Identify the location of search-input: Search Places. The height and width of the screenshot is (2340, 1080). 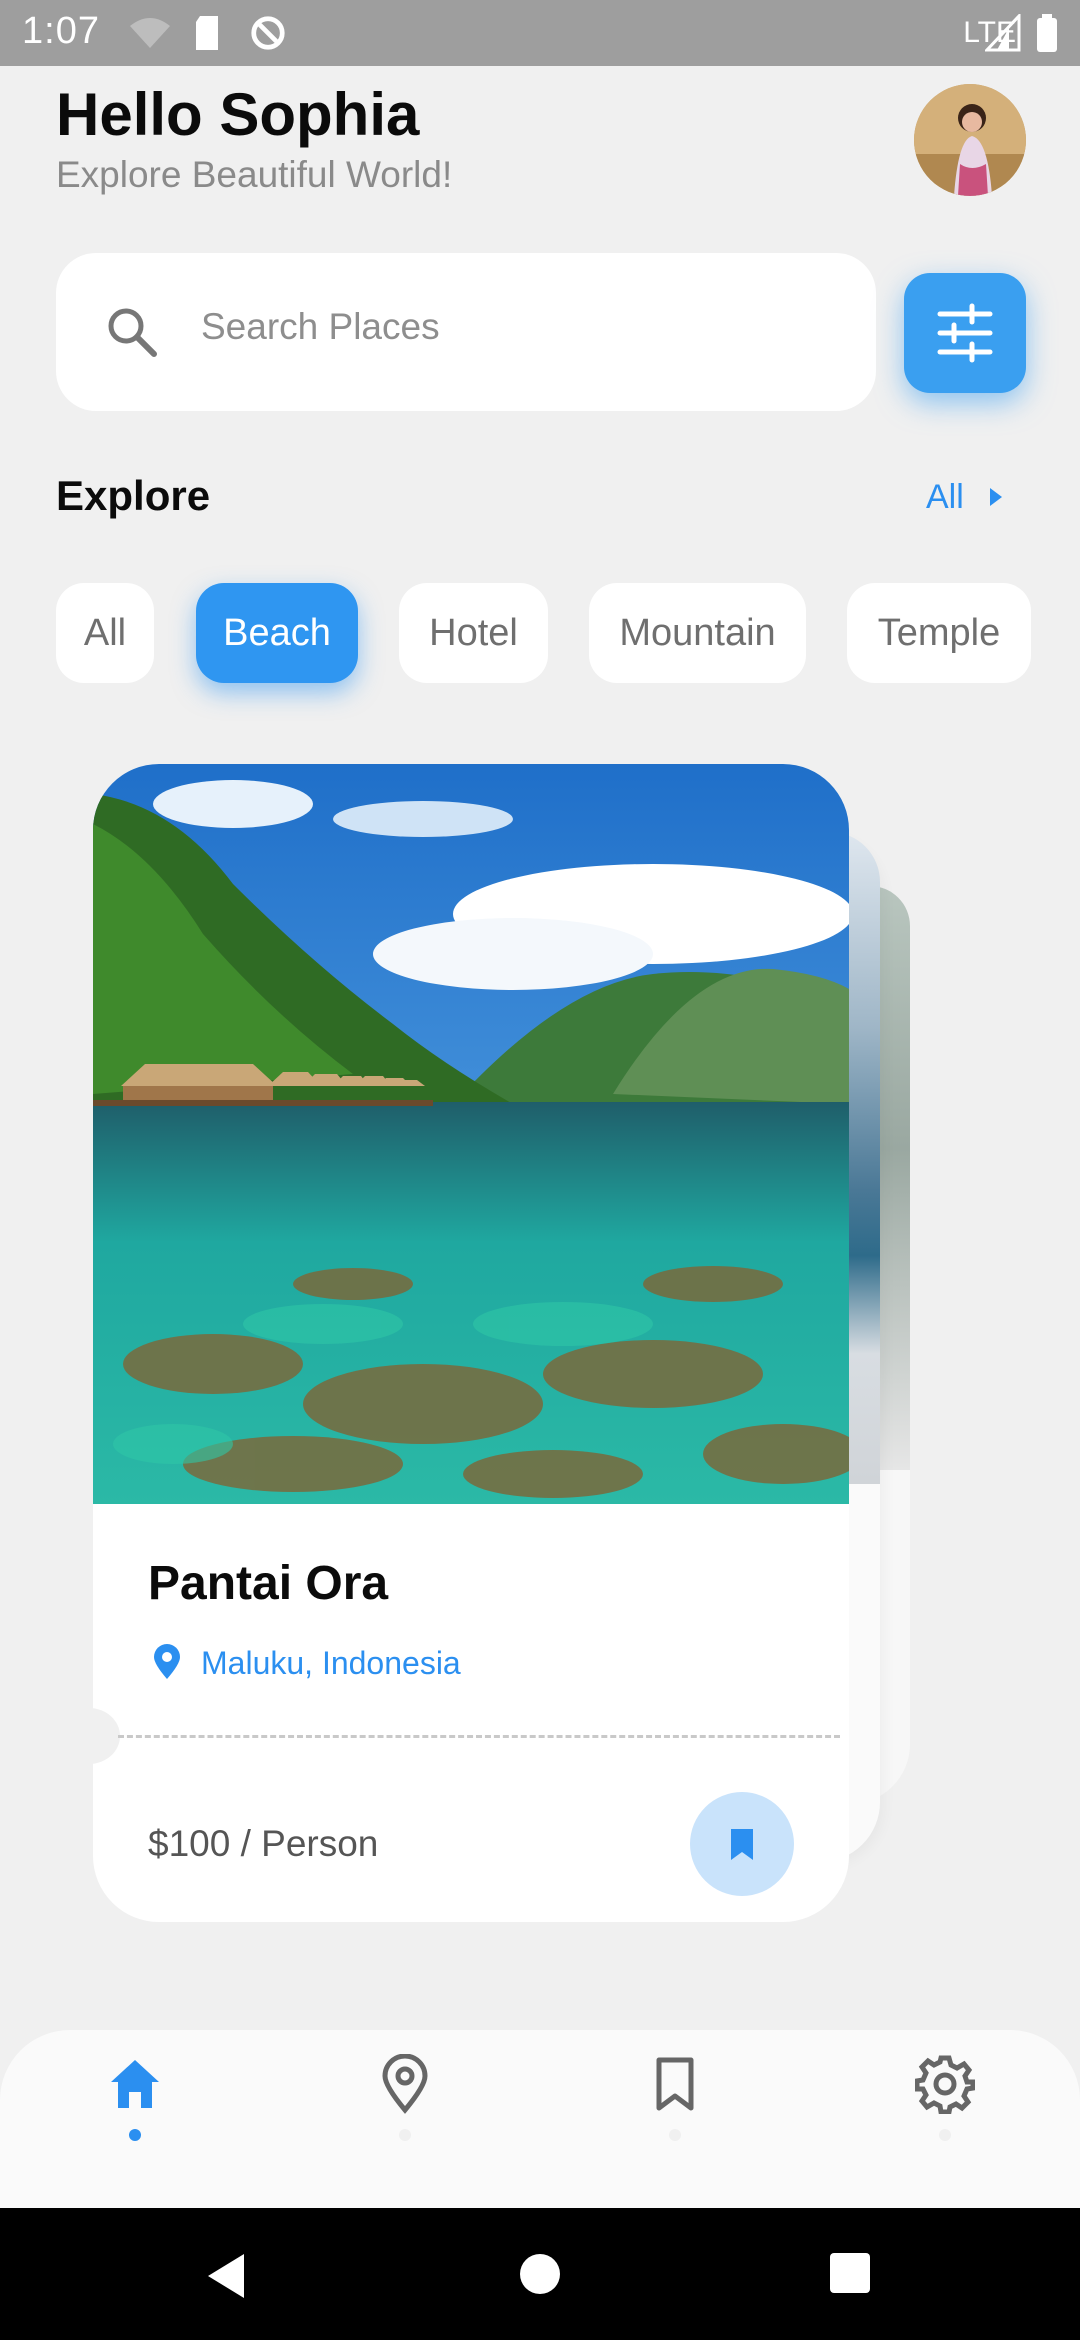
(320, 327).